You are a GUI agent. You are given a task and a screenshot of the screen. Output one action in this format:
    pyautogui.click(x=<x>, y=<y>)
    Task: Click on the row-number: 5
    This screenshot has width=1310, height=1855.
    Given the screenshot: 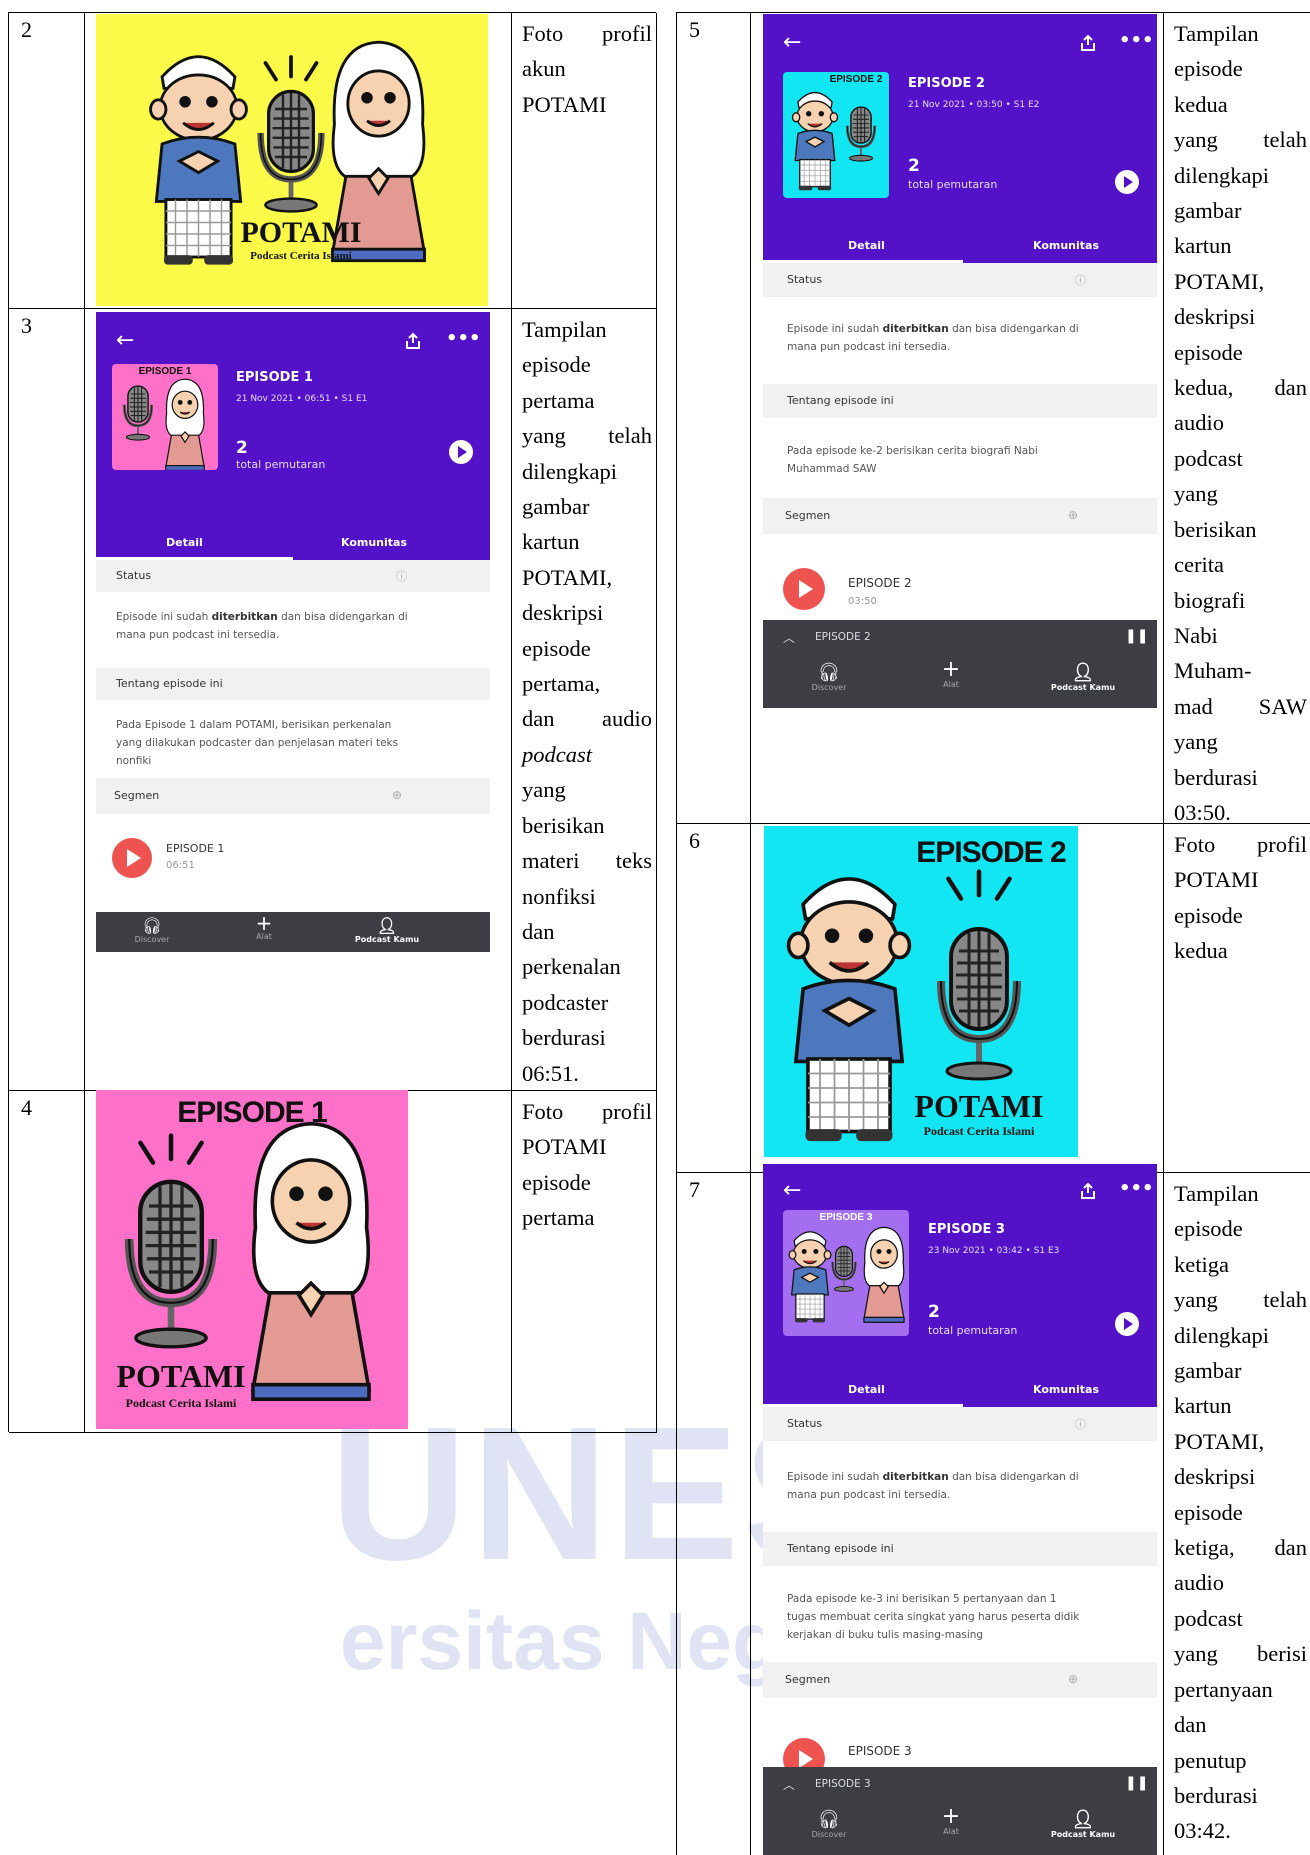 What is the action you would take?
    pyautogui.click(x=714, y=418)
    